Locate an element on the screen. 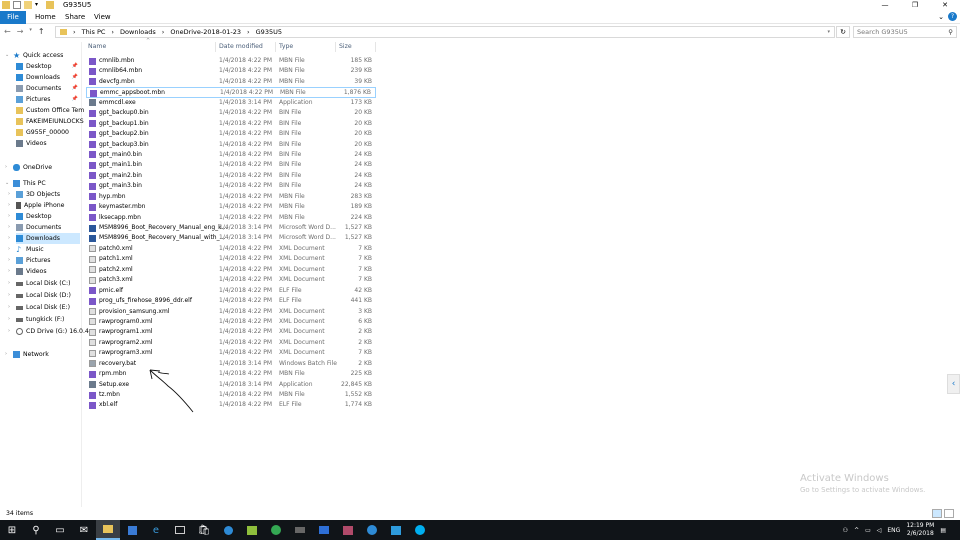 This screenshot has width=960, height=540. nav-qa-videos: Videos is located at coordinates (31, 143).